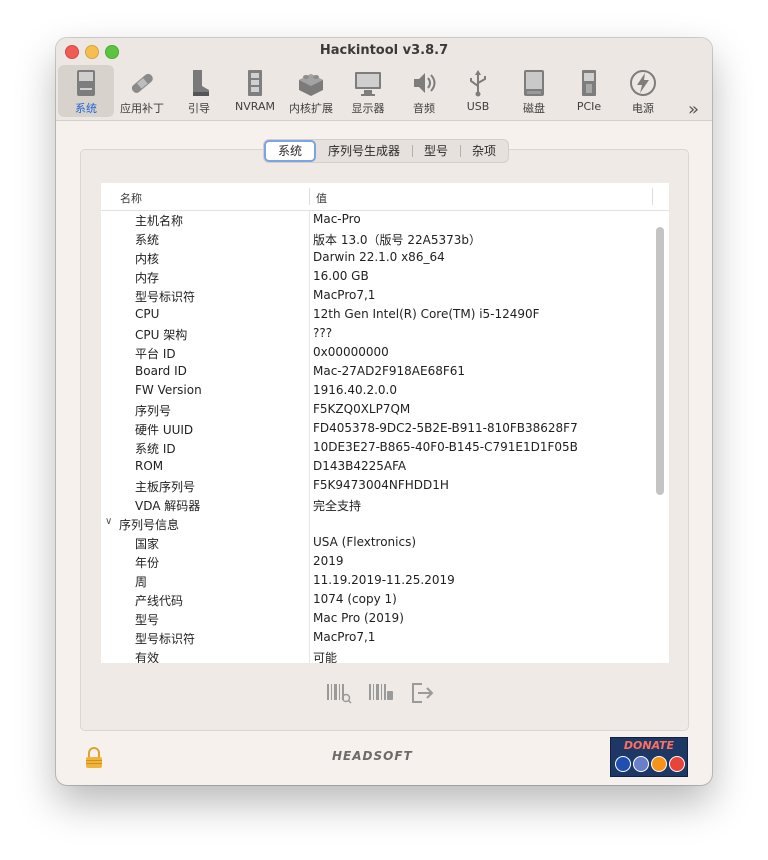 The width and height of the screenshot is (768, 860). What do you see at coordinates (108, 521) in the screenshot?
I see `disclosure-chevron-icon: ∨` at bounding box center [108, 521].